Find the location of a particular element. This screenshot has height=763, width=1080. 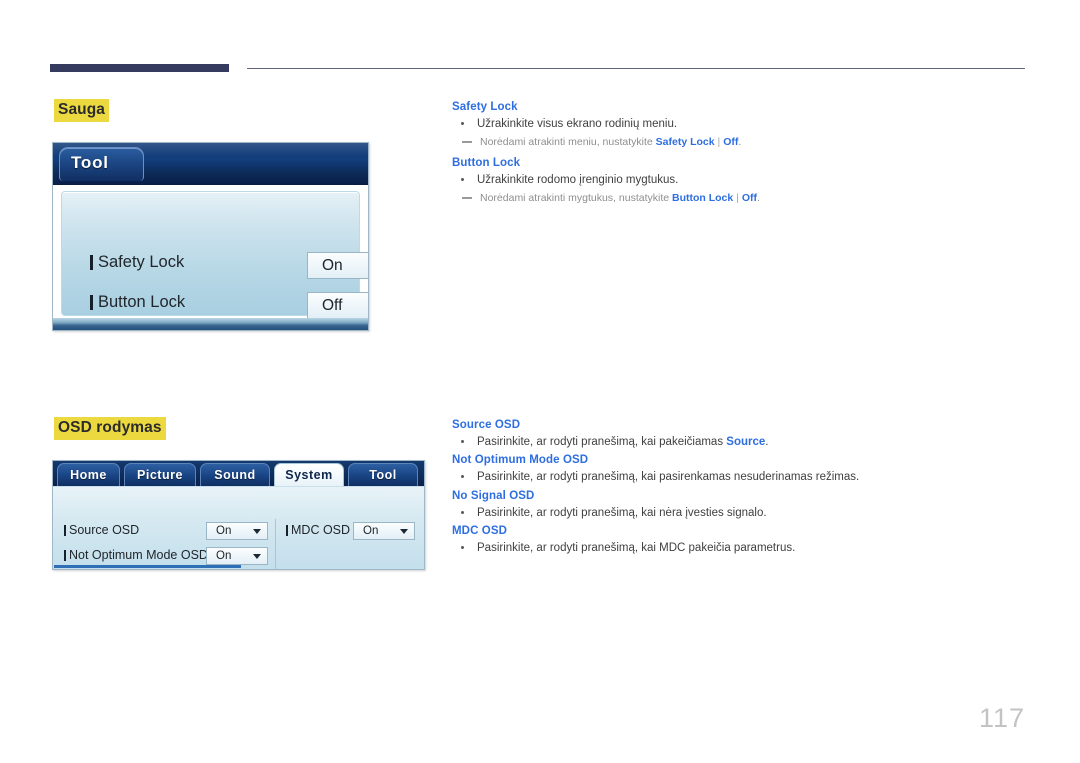

menu-row-button-lock-label-wrap: Button Lock is located at coordinates (137, 302).